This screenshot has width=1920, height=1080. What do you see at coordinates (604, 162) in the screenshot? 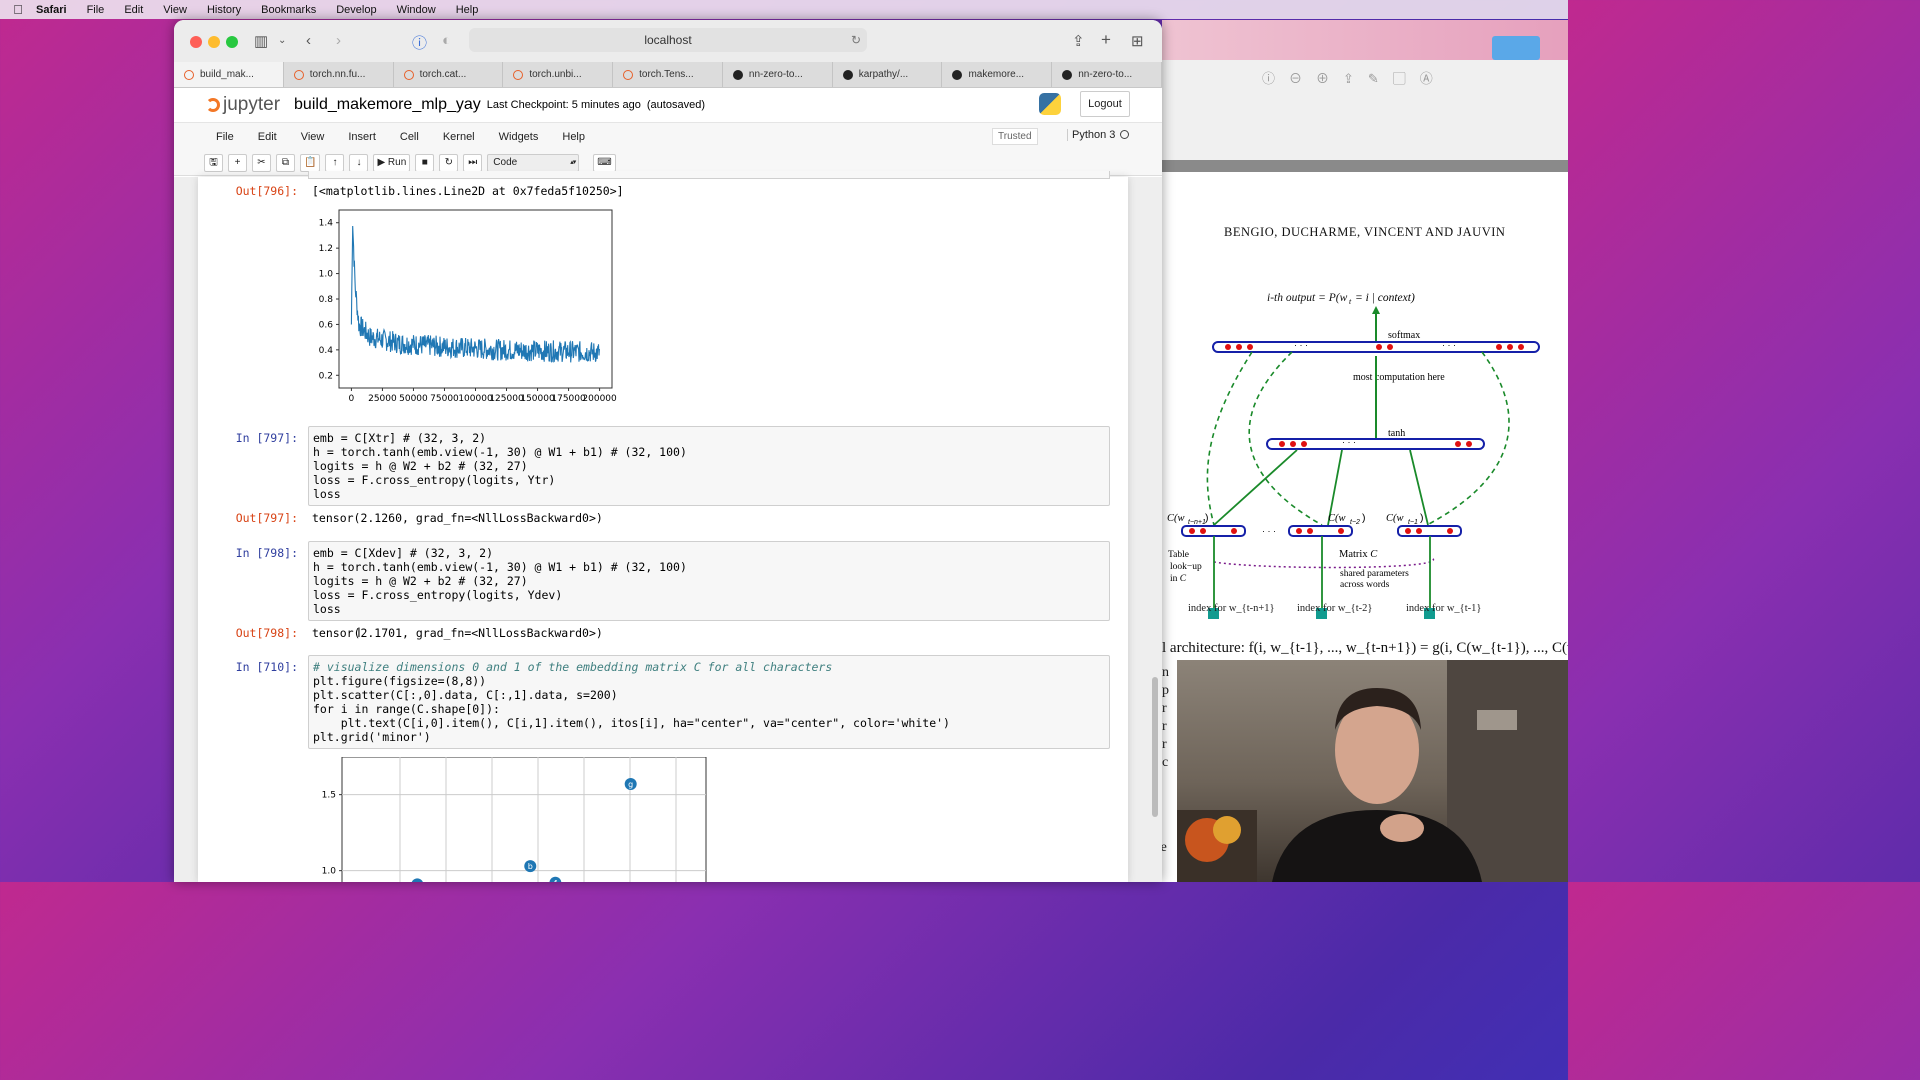
I see `keyboard-icon: ⌨` at bounding box center [604, 162].